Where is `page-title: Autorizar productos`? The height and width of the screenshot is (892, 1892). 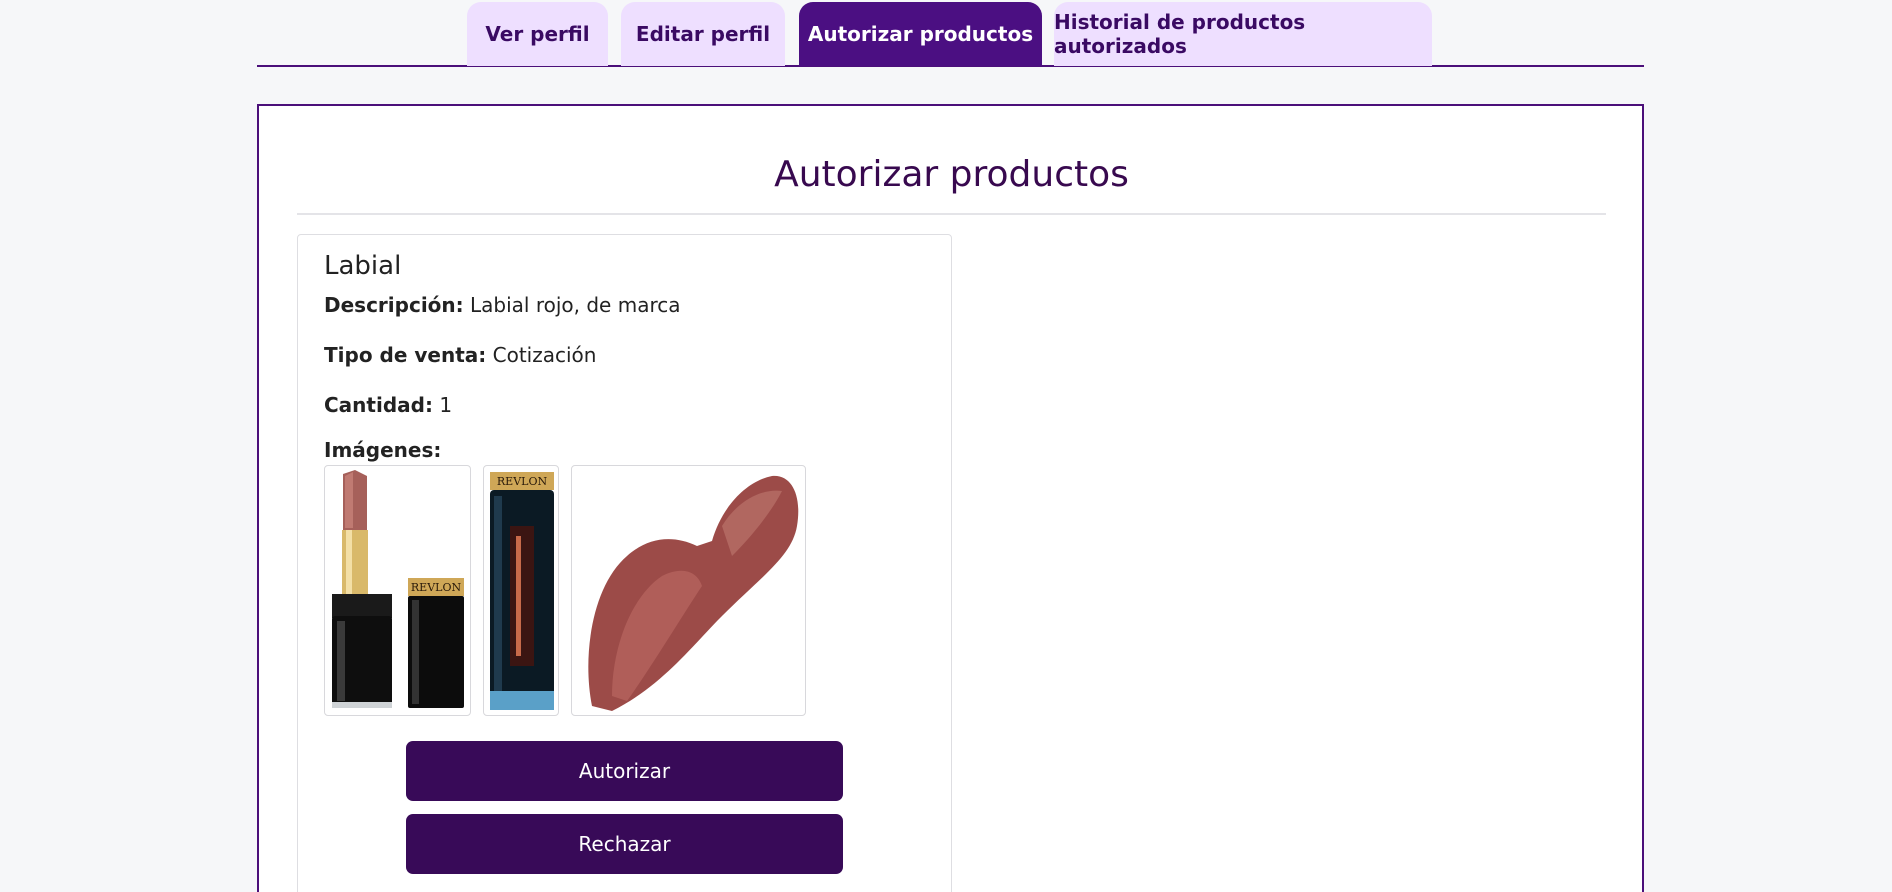
page-title: Autorizar productos is located at coordinates (951, 174).